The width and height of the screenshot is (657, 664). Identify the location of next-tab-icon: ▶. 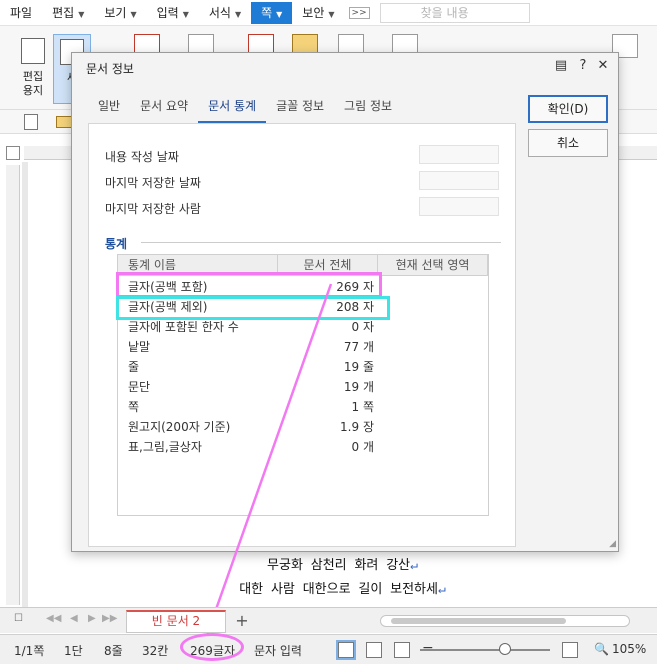
(92, 618).